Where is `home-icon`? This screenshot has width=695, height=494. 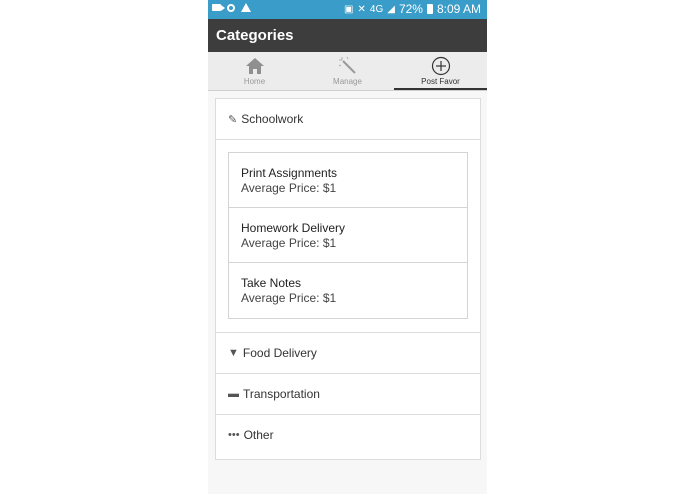
home-icon is located at coordinates (254, 66).